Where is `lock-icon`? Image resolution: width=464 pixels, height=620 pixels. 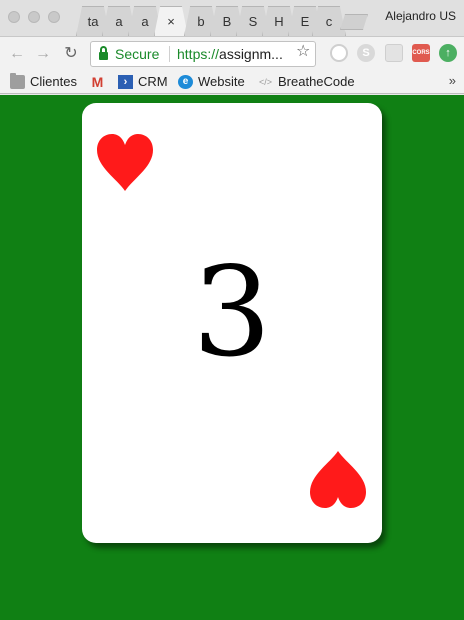
lock-icon is located at coordinates (103, 53).